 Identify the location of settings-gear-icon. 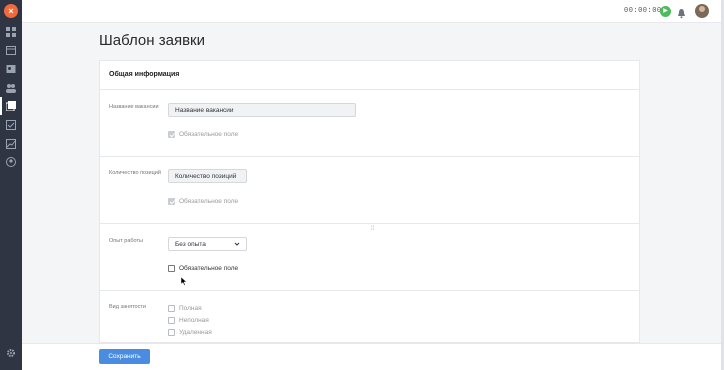
(11, 353).